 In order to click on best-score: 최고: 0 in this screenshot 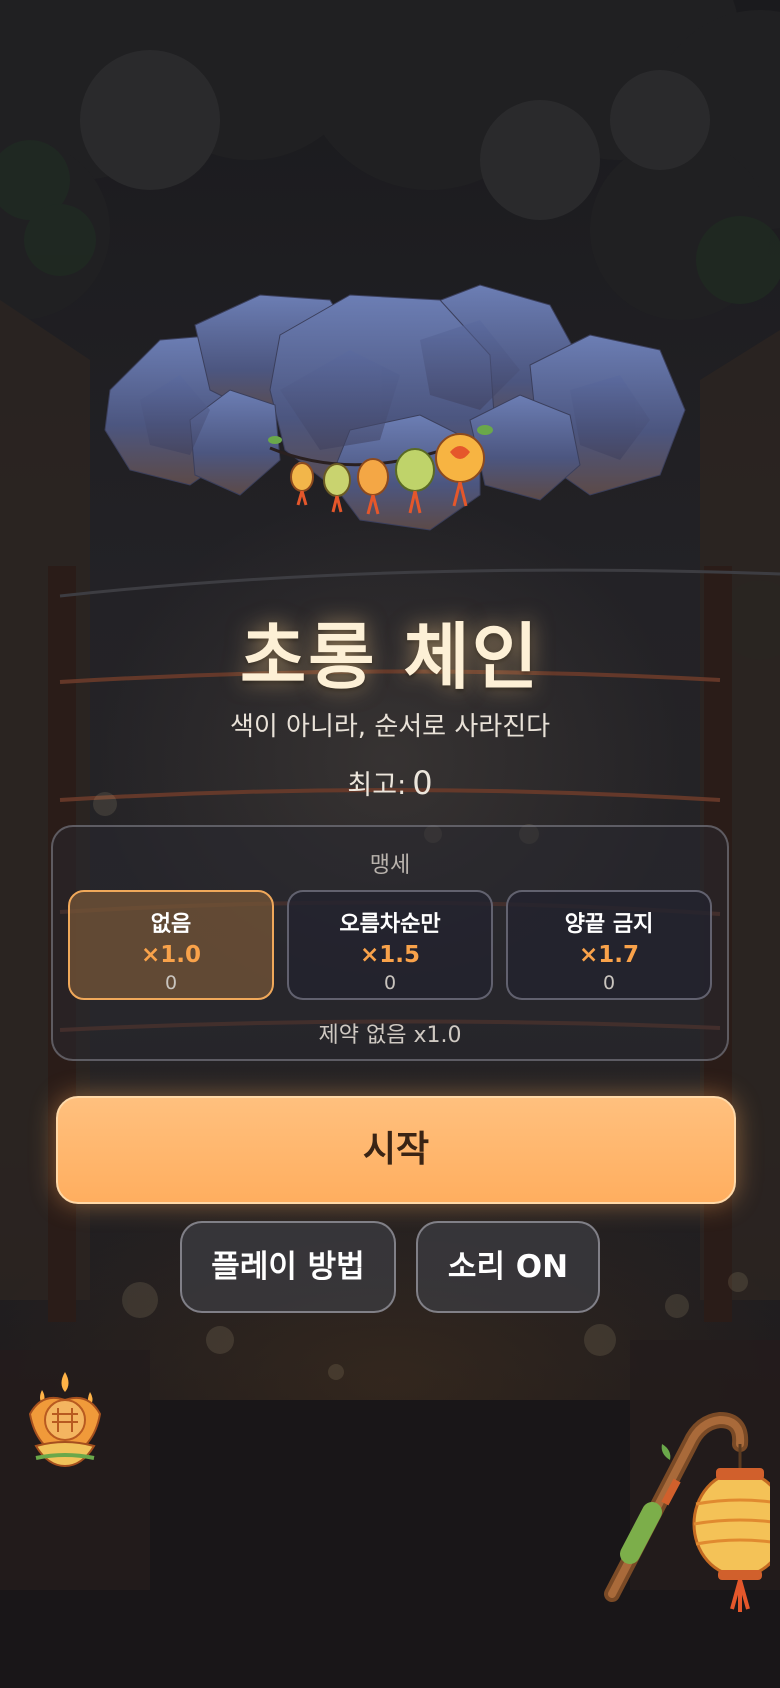, I will do `click(390, 782)`.